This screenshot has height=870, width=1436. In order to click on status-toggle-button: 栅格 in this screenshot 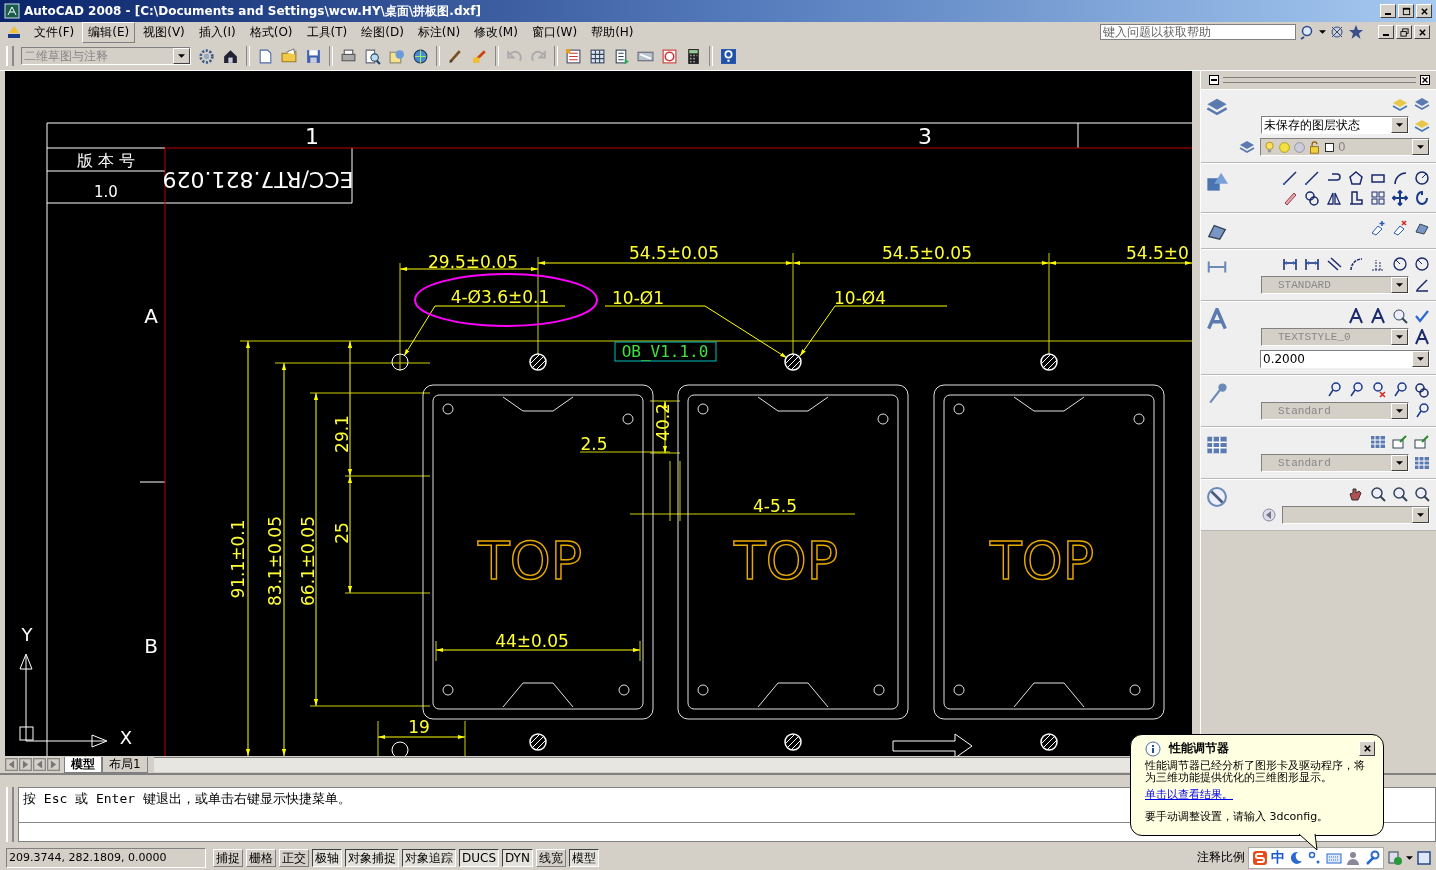, I will do `click(261, 857)`.